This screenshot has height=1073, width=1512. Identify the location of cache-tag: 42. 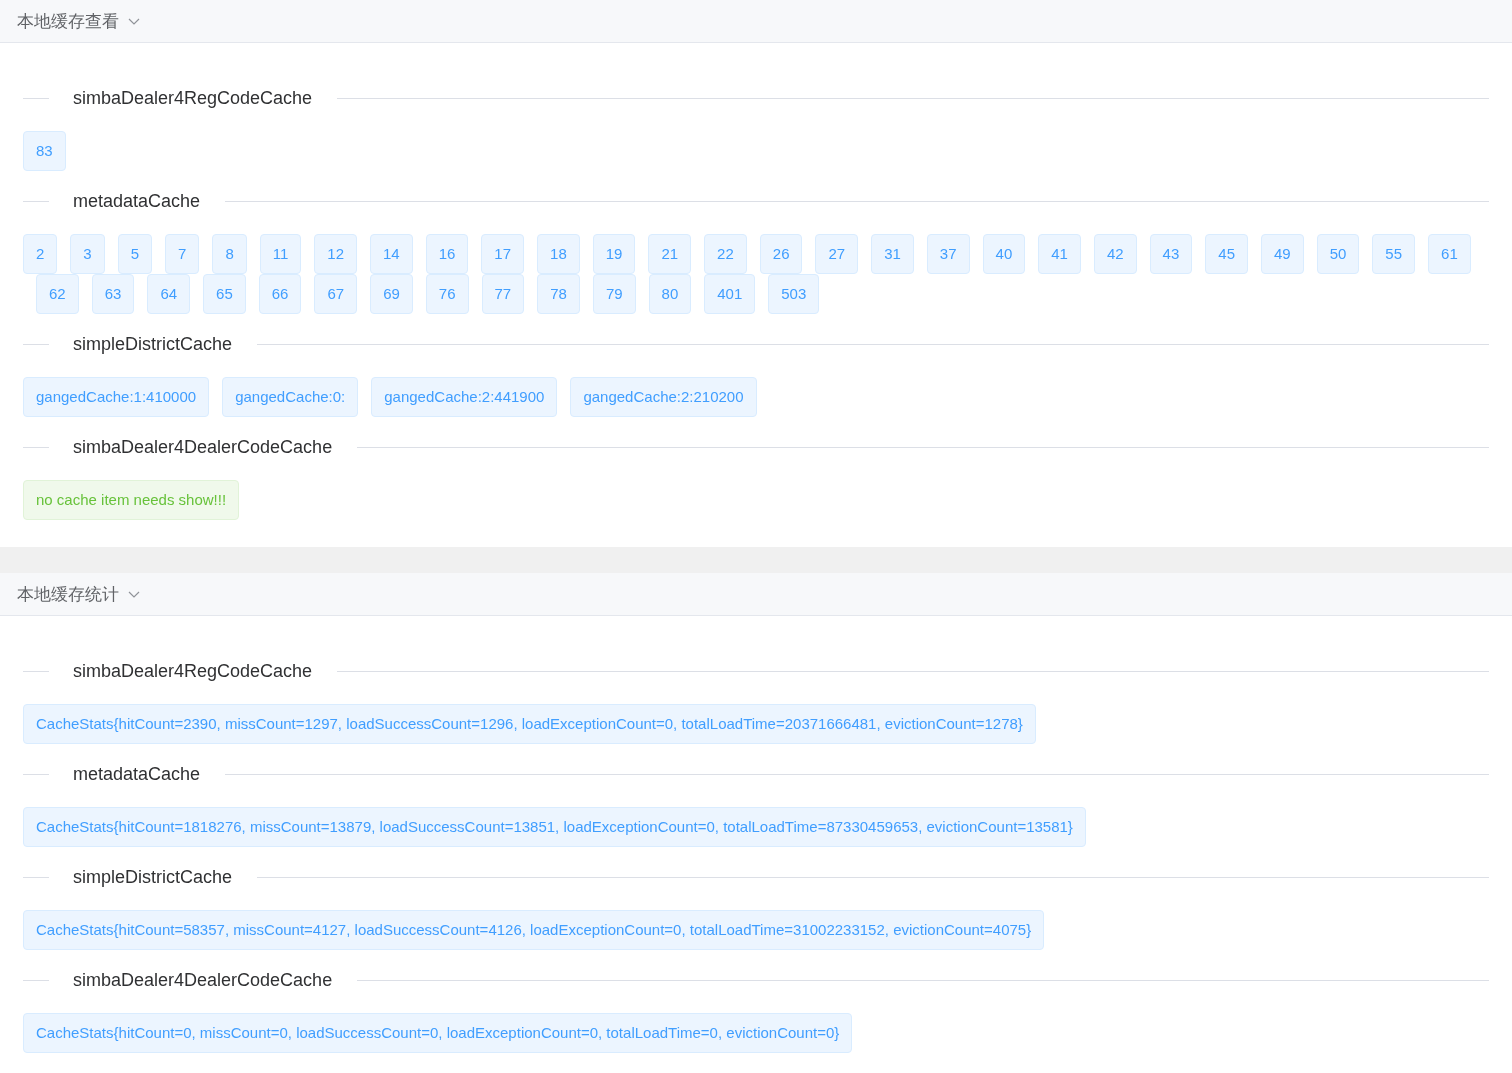
(1115, 254).